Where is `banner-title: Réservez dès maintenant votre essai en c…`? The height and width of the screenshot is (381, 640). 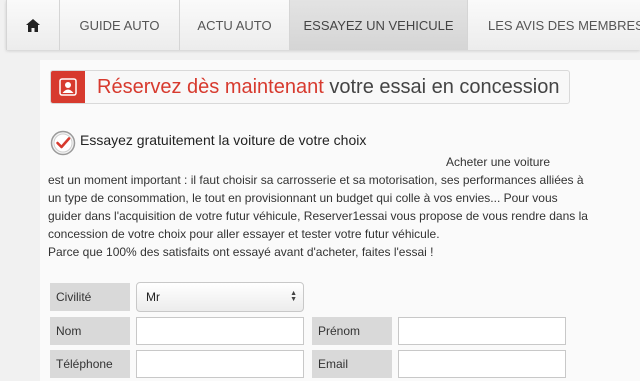
banner-title: Réservez dès maintenant votre essai en c… is located at coordinates (322, 87).